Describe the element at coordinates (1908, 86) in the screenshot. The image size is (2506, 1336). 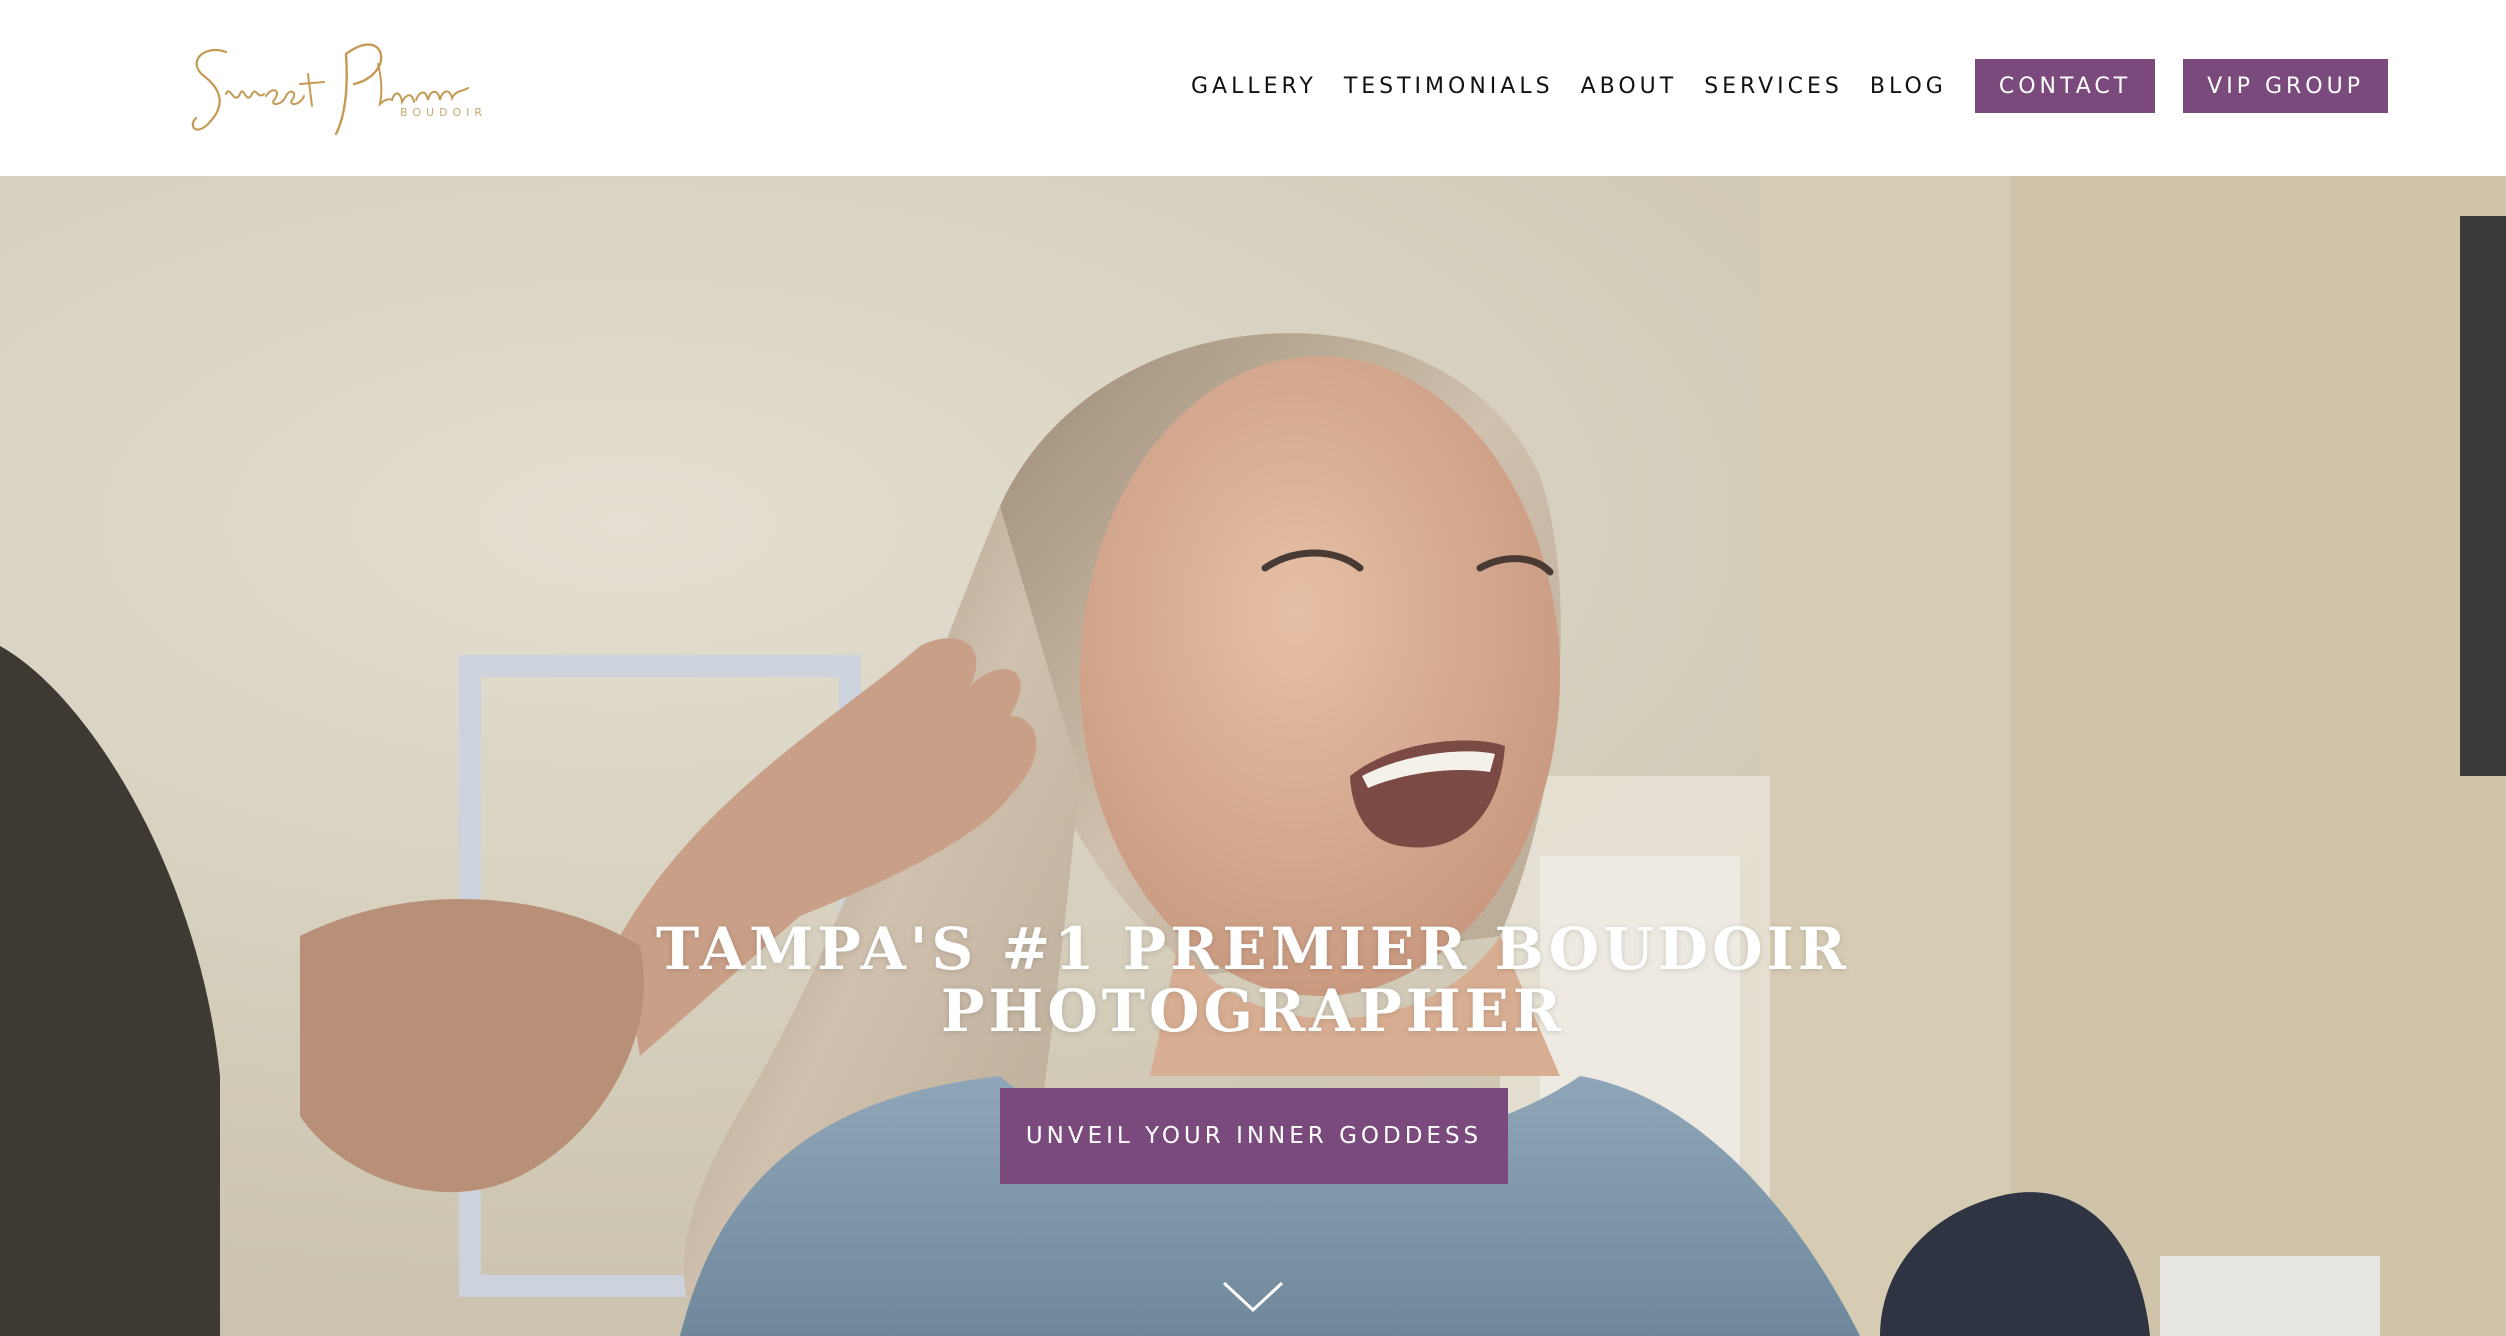
I see `nav-link-blog: BLOG` at that location.